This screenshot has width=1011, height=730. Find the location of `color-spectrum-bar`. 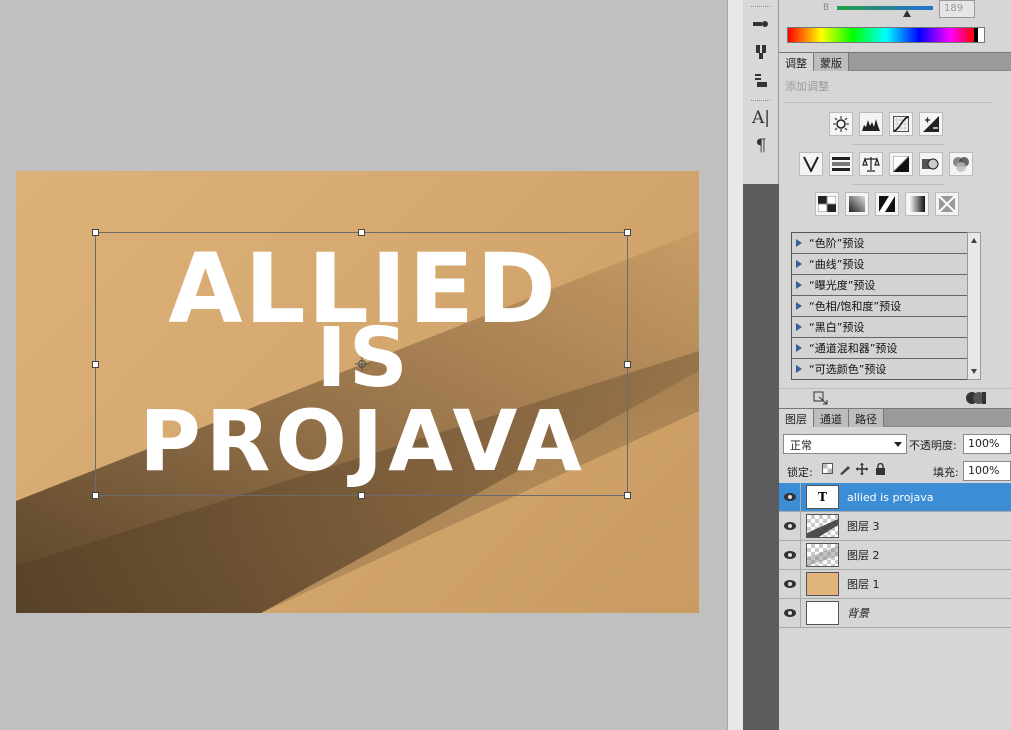

color-spectrum-bar is located at coordinates (886, 35).